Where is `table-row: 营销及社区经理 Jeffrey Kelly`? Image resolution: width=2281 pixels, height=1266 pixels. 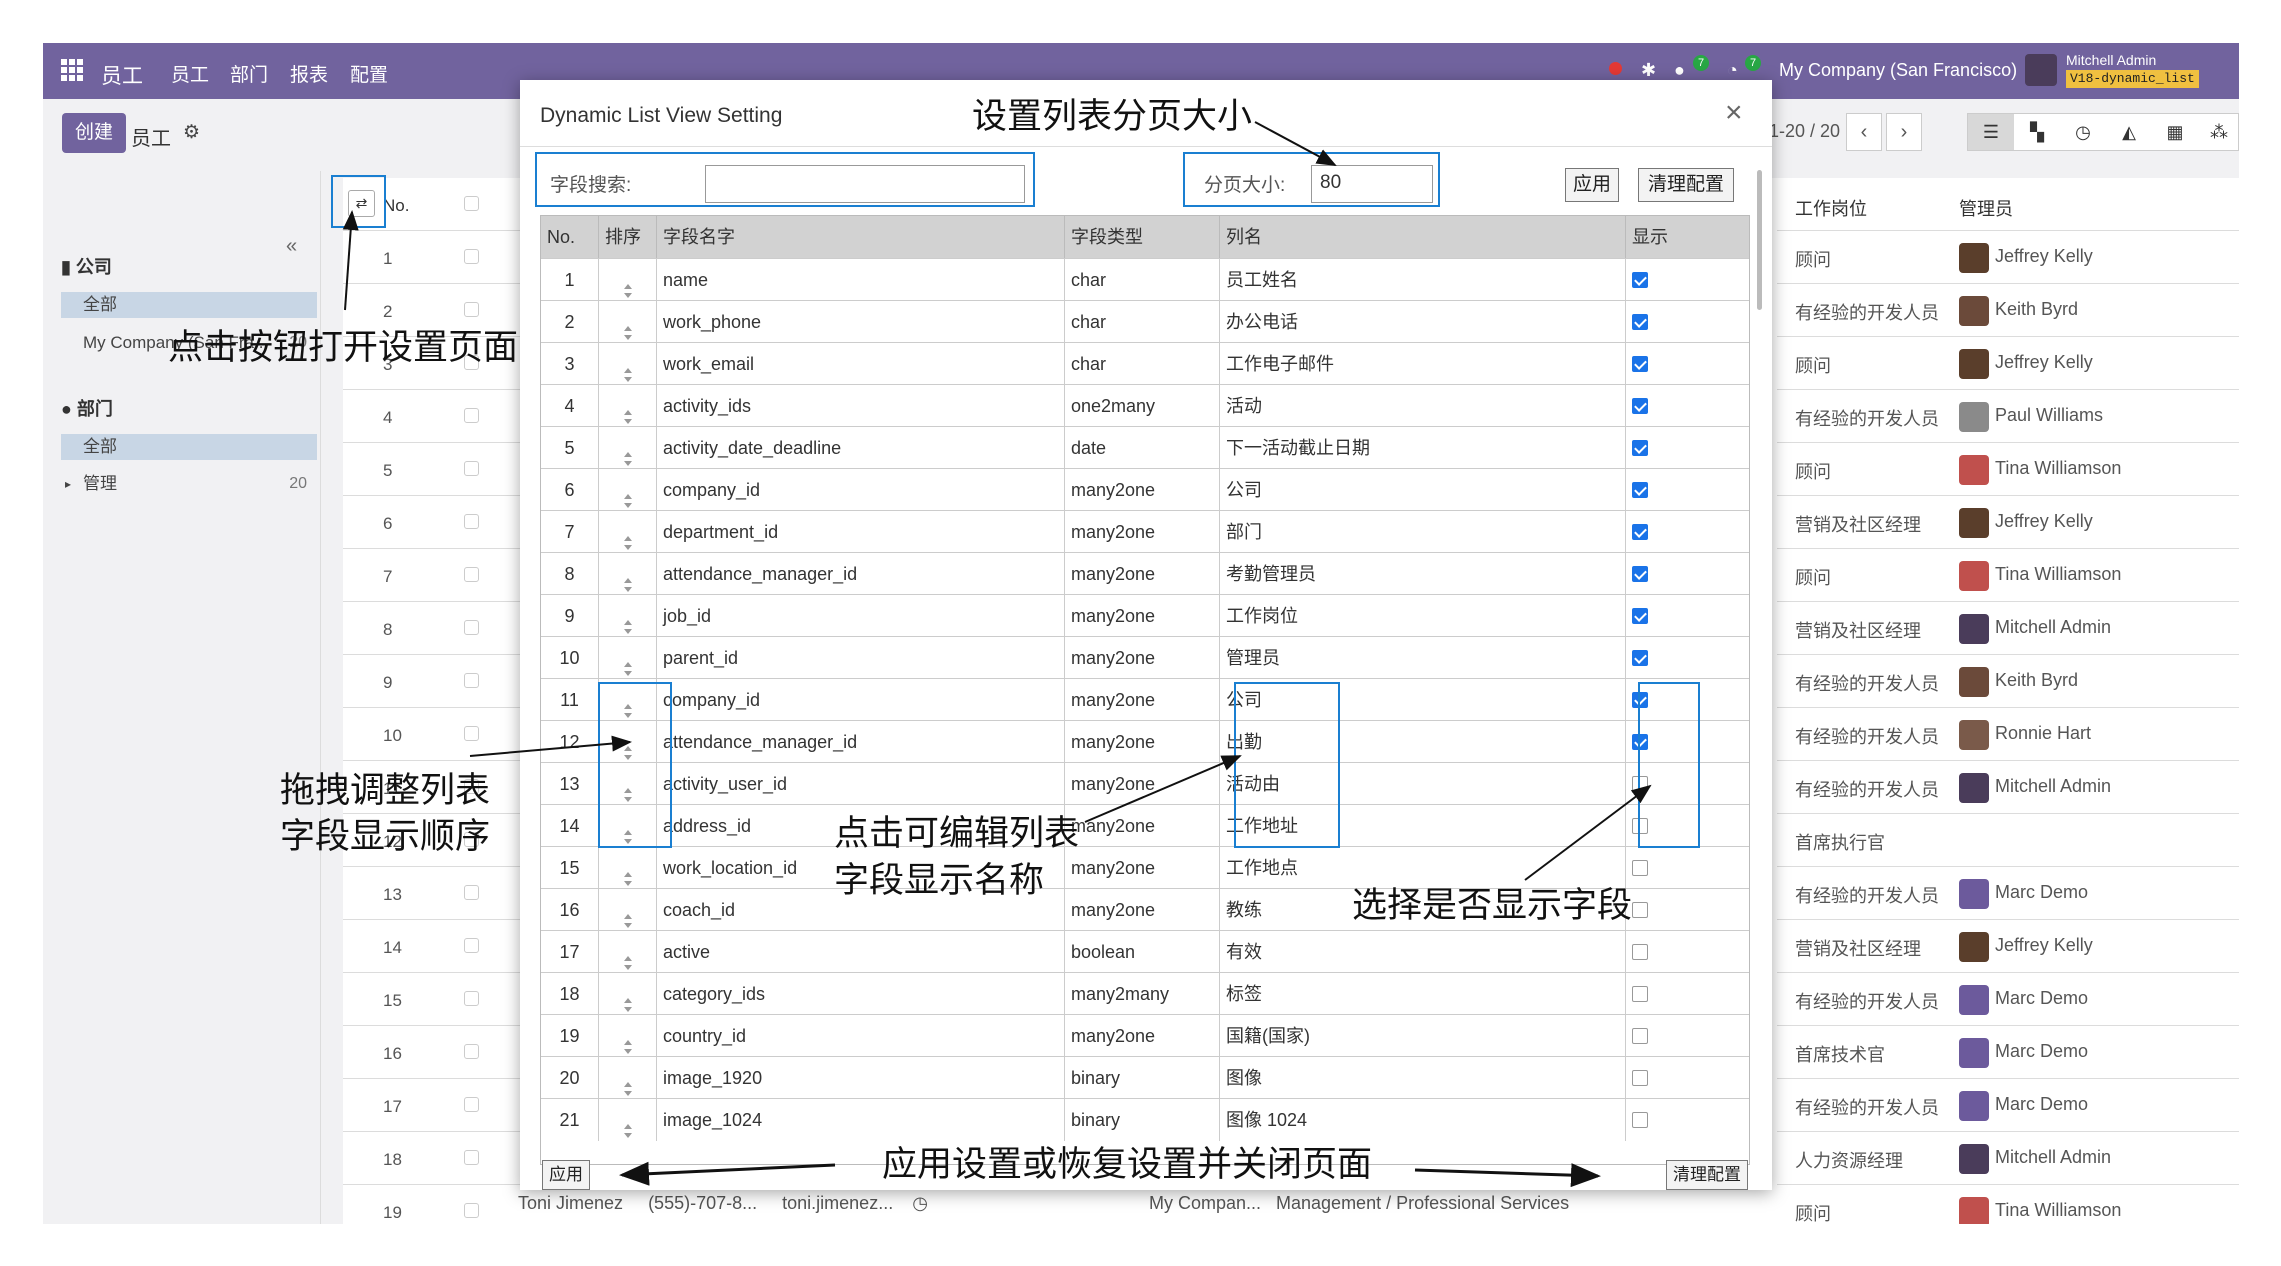 table-row: 营销及社区经理 Jeffrey Kelly is located at coordinates (2008, 946).